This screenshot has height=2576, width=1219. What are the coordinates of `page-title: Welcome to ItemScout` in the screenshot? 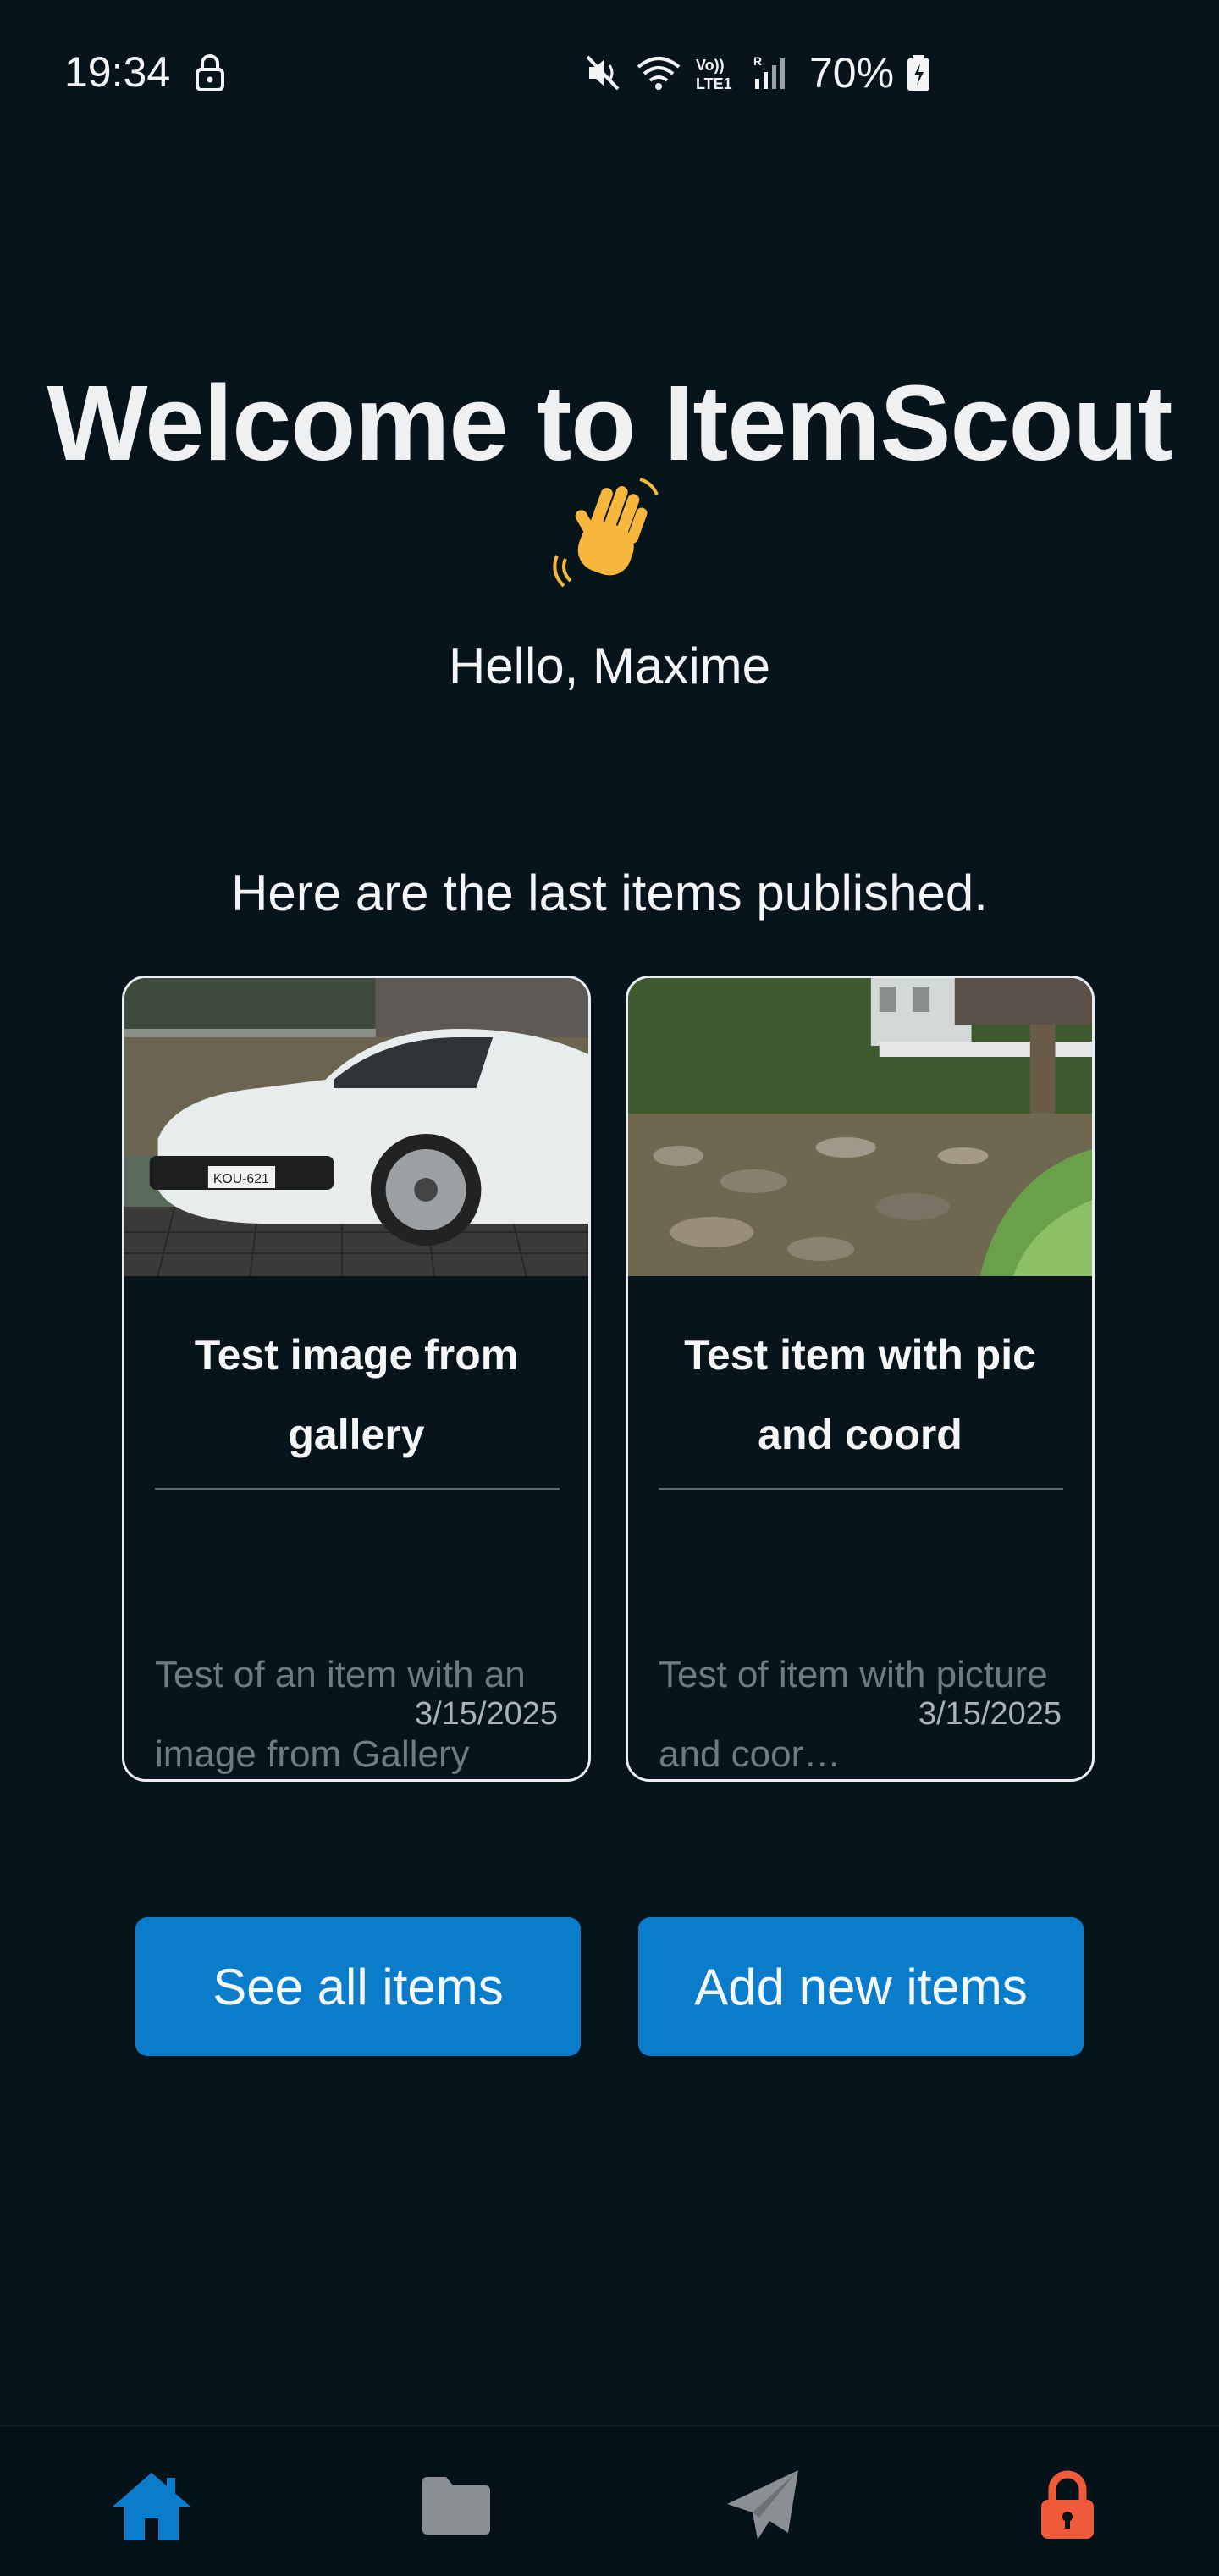 It's located at (610, 423).